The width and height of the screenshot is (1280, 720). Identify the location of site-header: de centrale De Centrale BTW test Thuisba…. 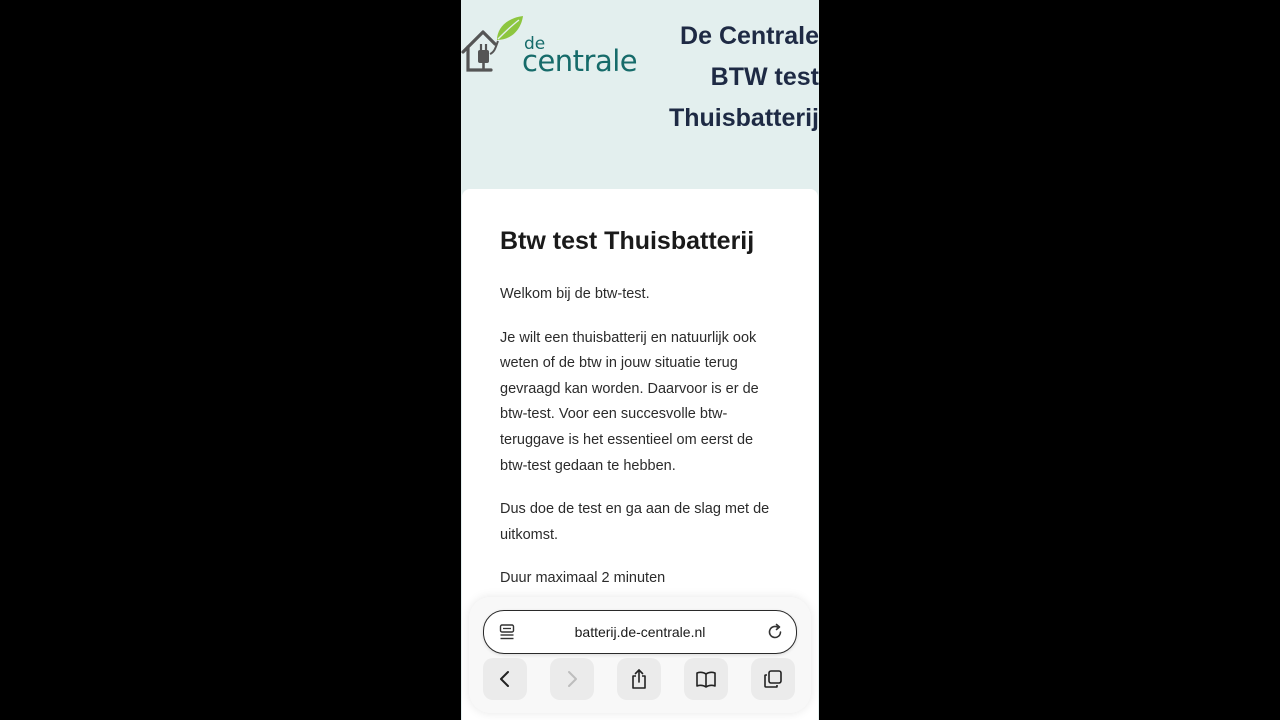
(640, 94).